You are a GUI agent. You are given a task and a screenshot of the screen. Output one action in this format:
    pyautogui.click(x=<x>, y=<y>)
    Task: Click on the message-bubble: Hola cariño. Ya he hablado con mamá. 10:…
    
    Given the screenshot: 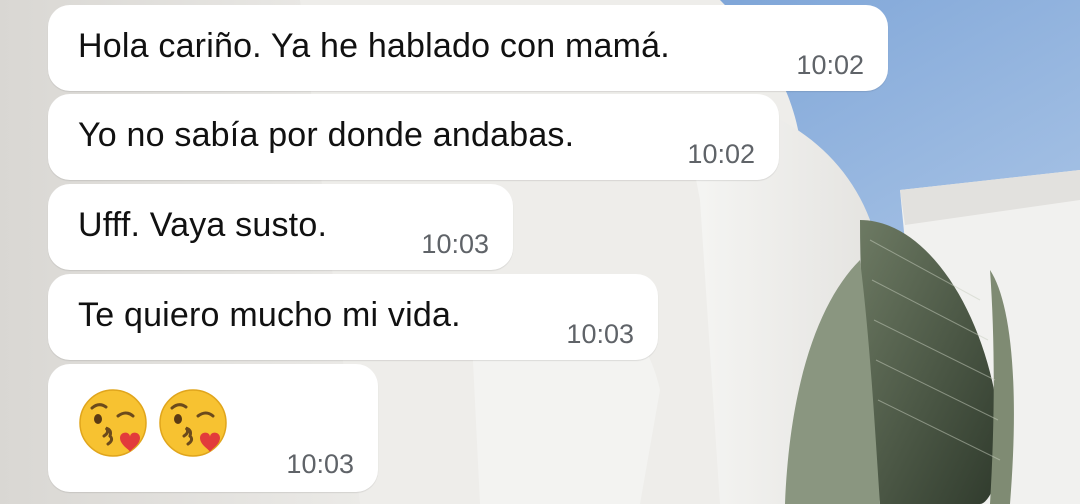 What is the action you would take?
    pyautogui.click(x=468, y=48)
    